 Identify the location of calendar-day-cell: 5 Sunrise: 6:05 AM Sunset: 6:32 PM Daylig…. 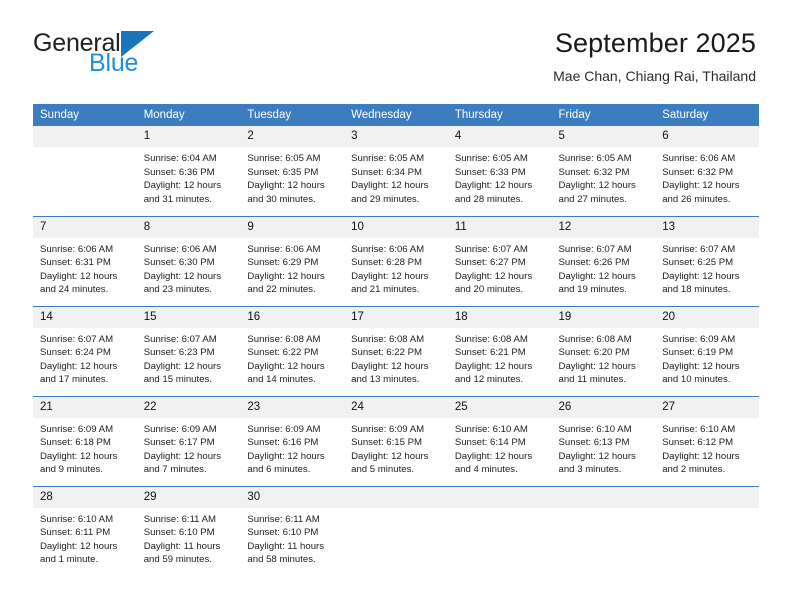
(603, 171).